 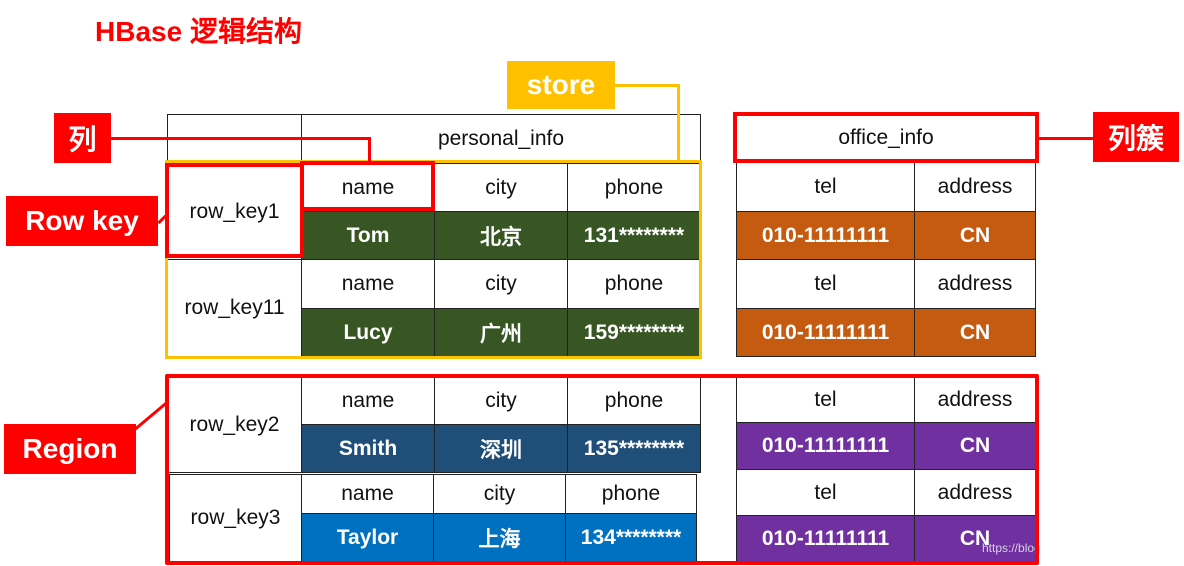 What do you see at coordinates (1067, 138) in the screenshot?
I see `column-family-connector` at bounding box center [1067, 138].